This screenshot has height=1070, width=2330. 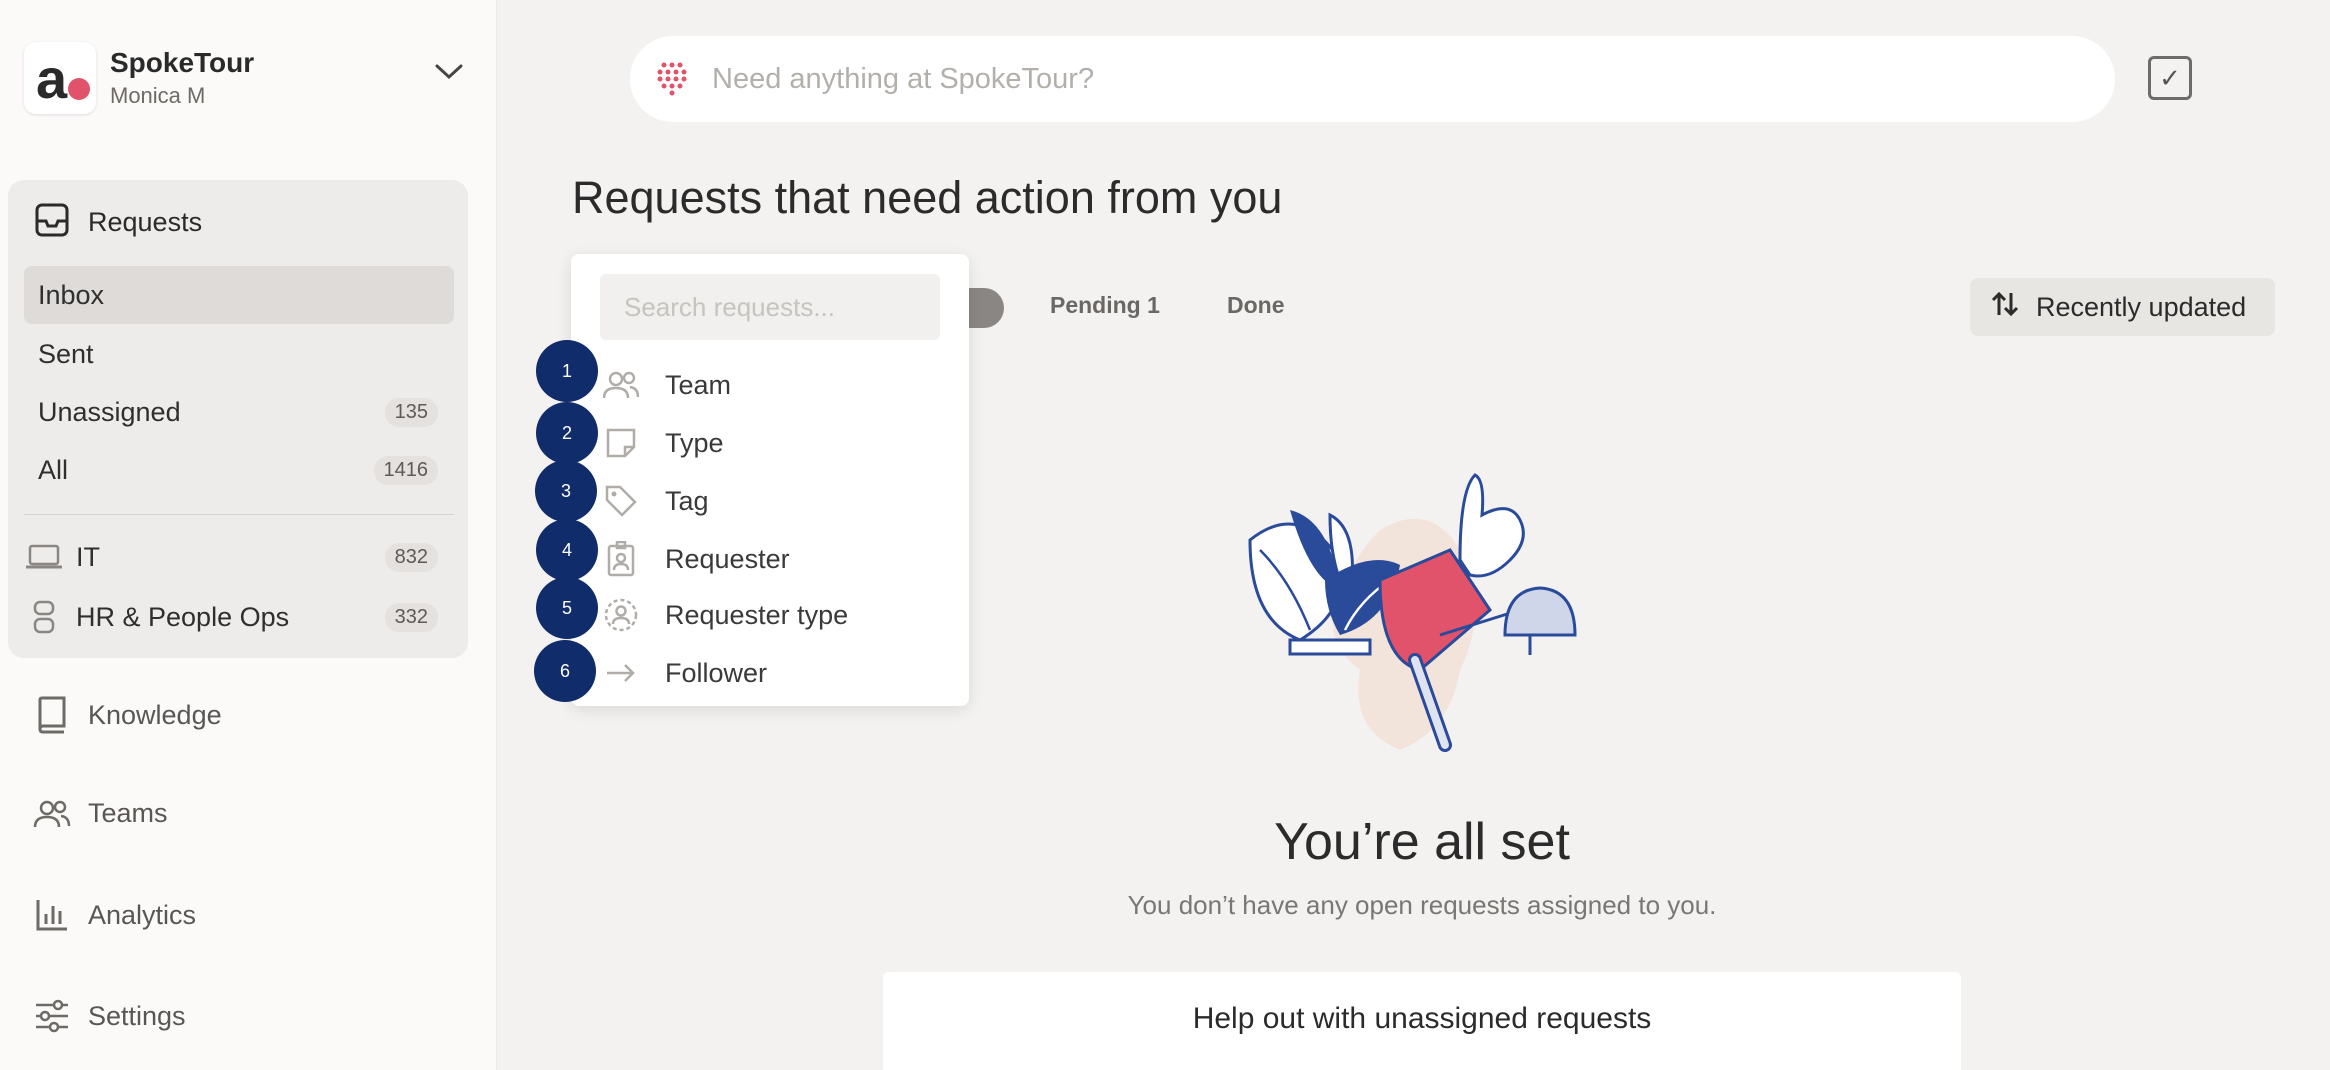 I want to click on chevron-down-icon, so click(x=449, y=74).